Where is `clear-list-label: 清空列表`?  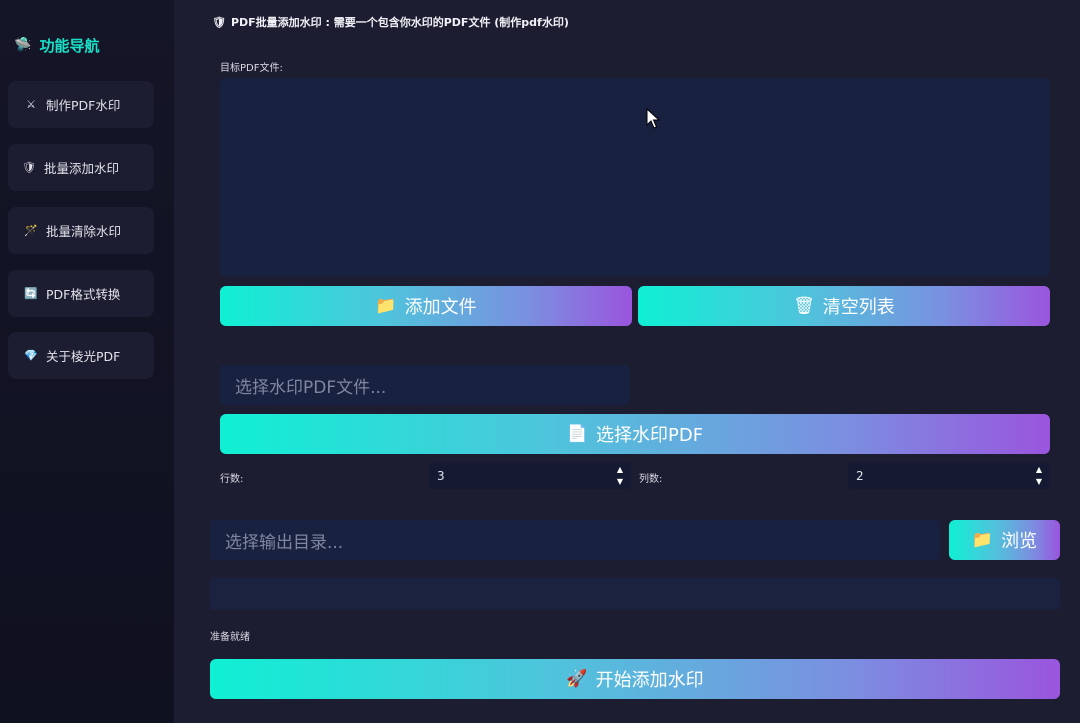
clear-list-label: 清空列表 is located at coordinates (858, 307).